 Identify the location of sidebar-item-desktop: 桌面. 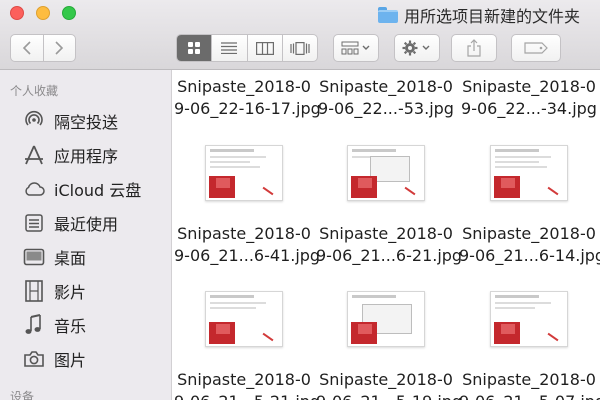
(86, 257).